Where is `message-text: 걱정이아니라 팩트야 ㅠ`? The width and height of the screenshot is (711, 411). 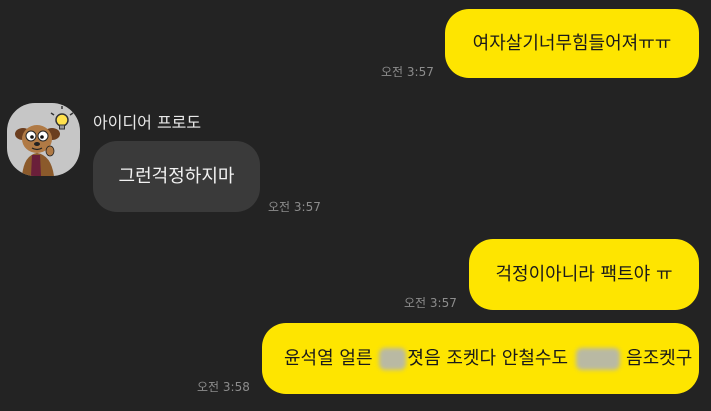
message-text: 걱정이아니라 팩트야 ㅠ is located at coordinates (584, 274).